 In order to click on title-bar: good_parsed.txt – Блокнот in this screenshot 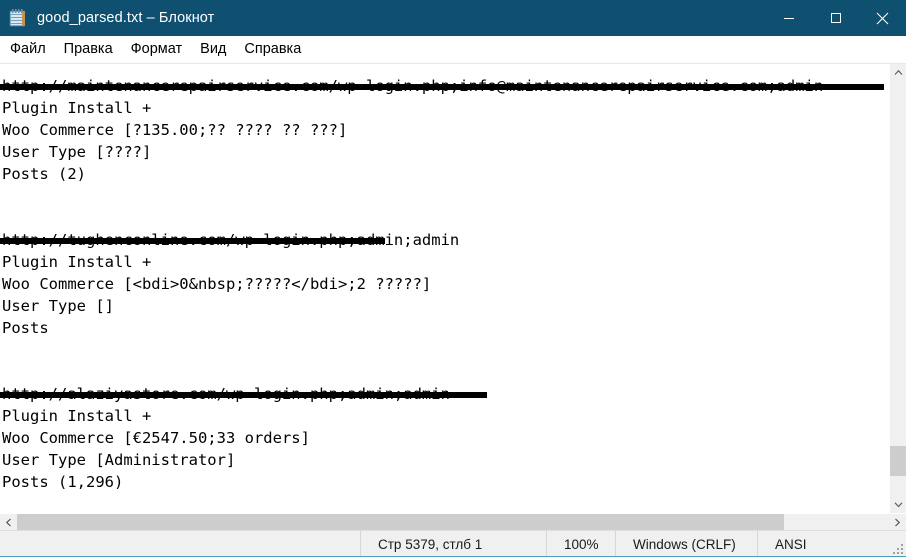, I will do `click(453, 18)`.